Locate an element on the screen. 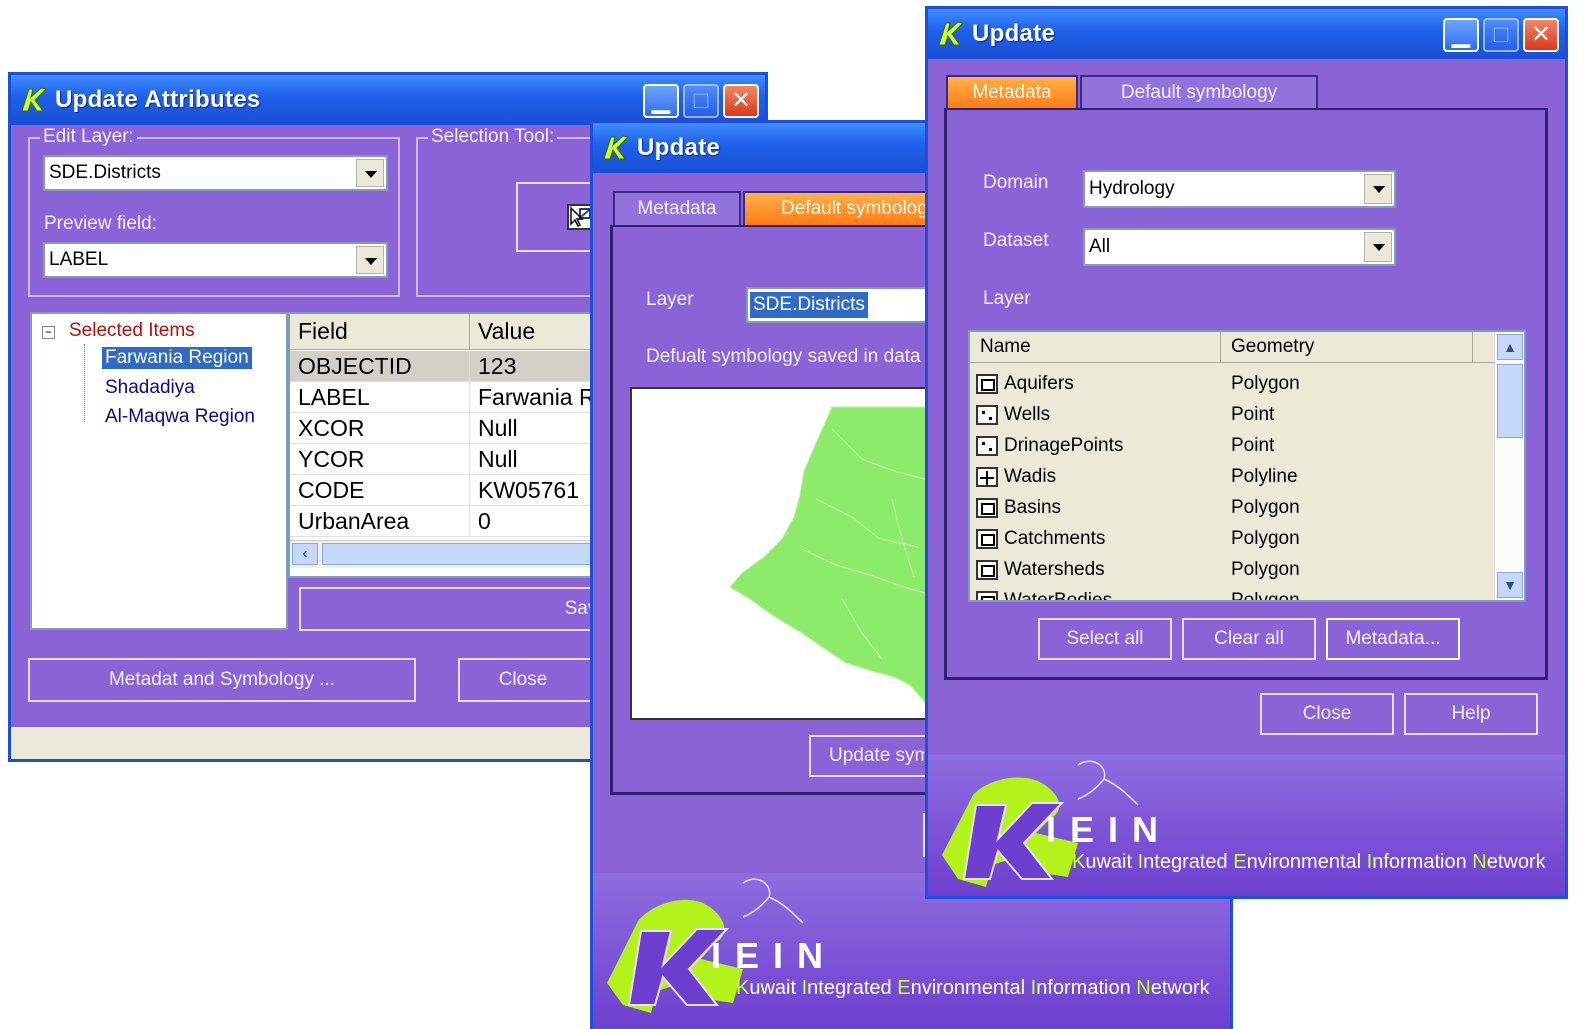 The image size is (1596, 1029). list-item: Catchments Polygon is located at coordinates (1200, 538).